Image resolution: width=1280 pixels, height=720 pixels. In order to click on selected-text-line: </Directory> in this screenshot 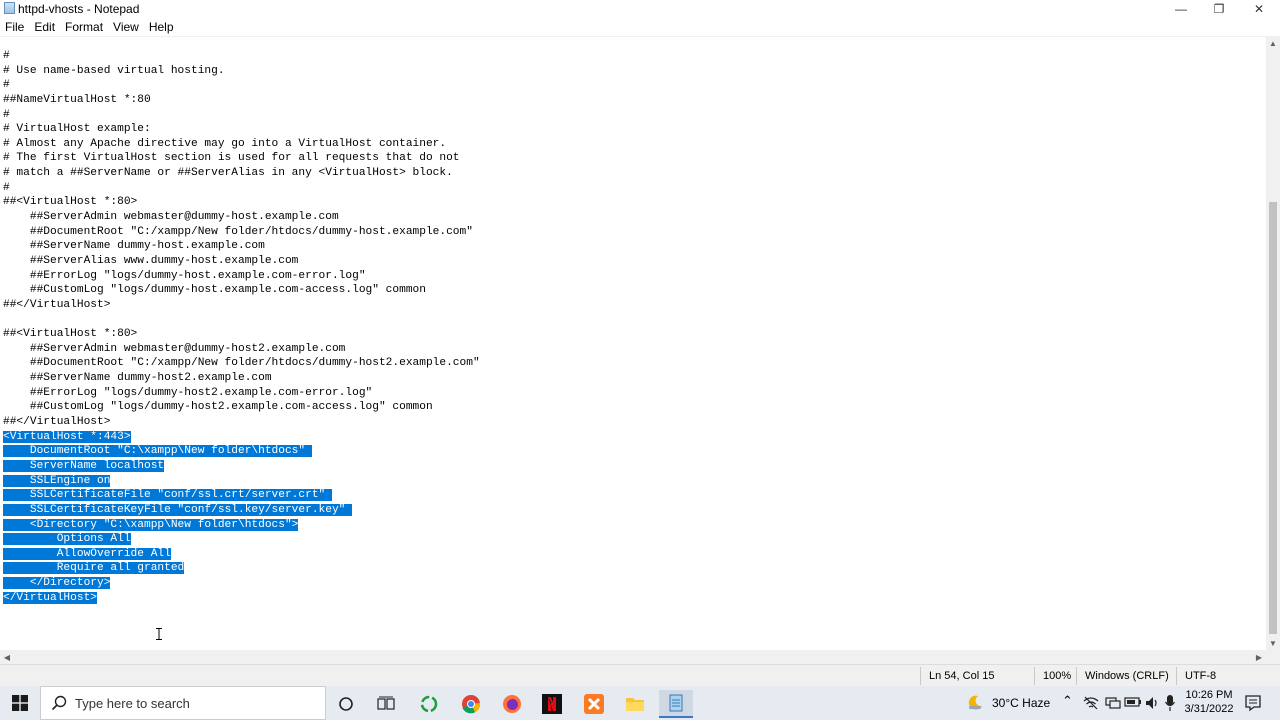, I will do `click(241, 583)`.